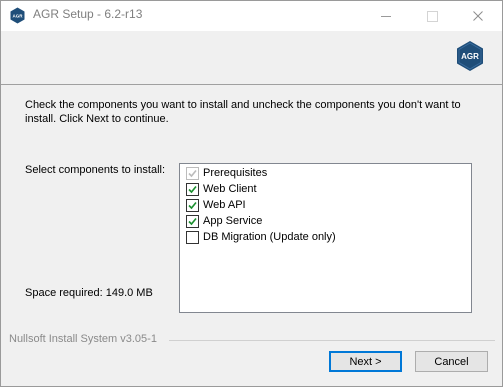 The width and height of the screenshot is (503, 387). What do you see at coordinates (269, 237) in the screenshot?
I see `component-label: DB Migration (Update only)` at bounding box center [269, 237].